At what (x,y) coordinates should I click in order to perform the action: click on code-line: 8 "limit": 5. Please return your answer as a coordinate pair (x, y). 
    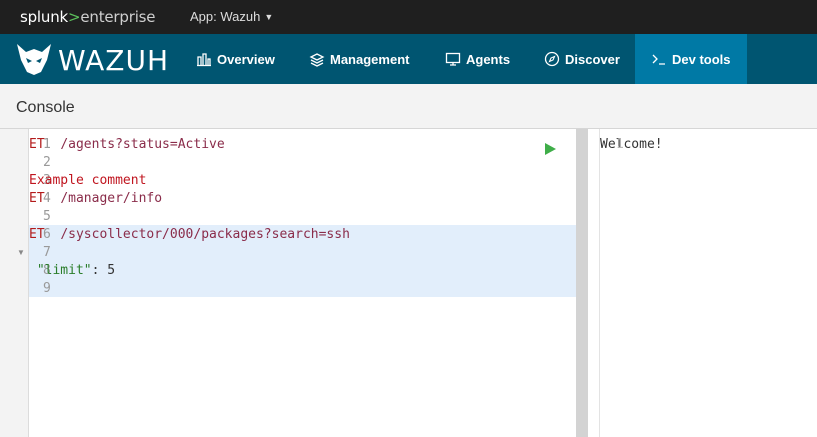
    Looking at the image, I should click on (302, 271).